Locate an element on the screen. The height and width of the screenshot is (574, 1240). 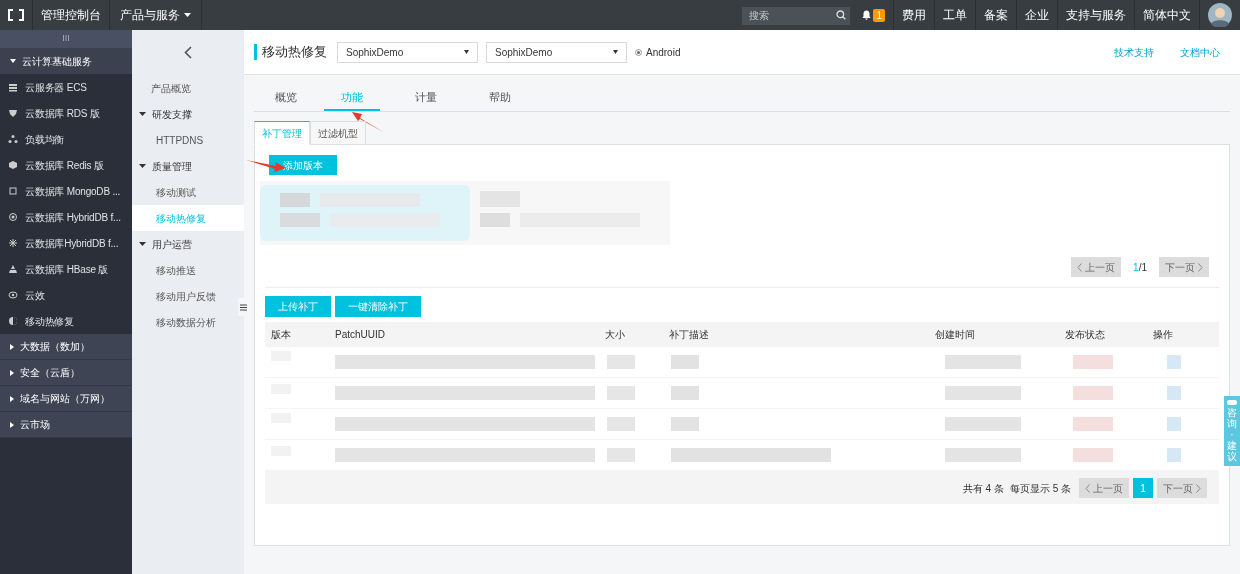
tab: 概览 is located at coordinates (286, 100).